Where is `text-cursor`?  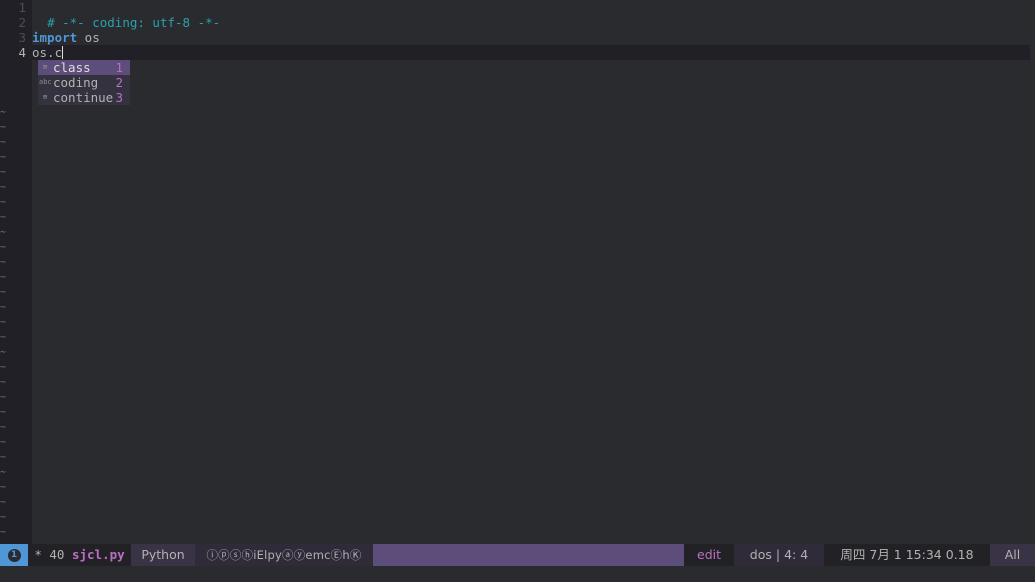 text-cursor is located at coordinates (63, 52).